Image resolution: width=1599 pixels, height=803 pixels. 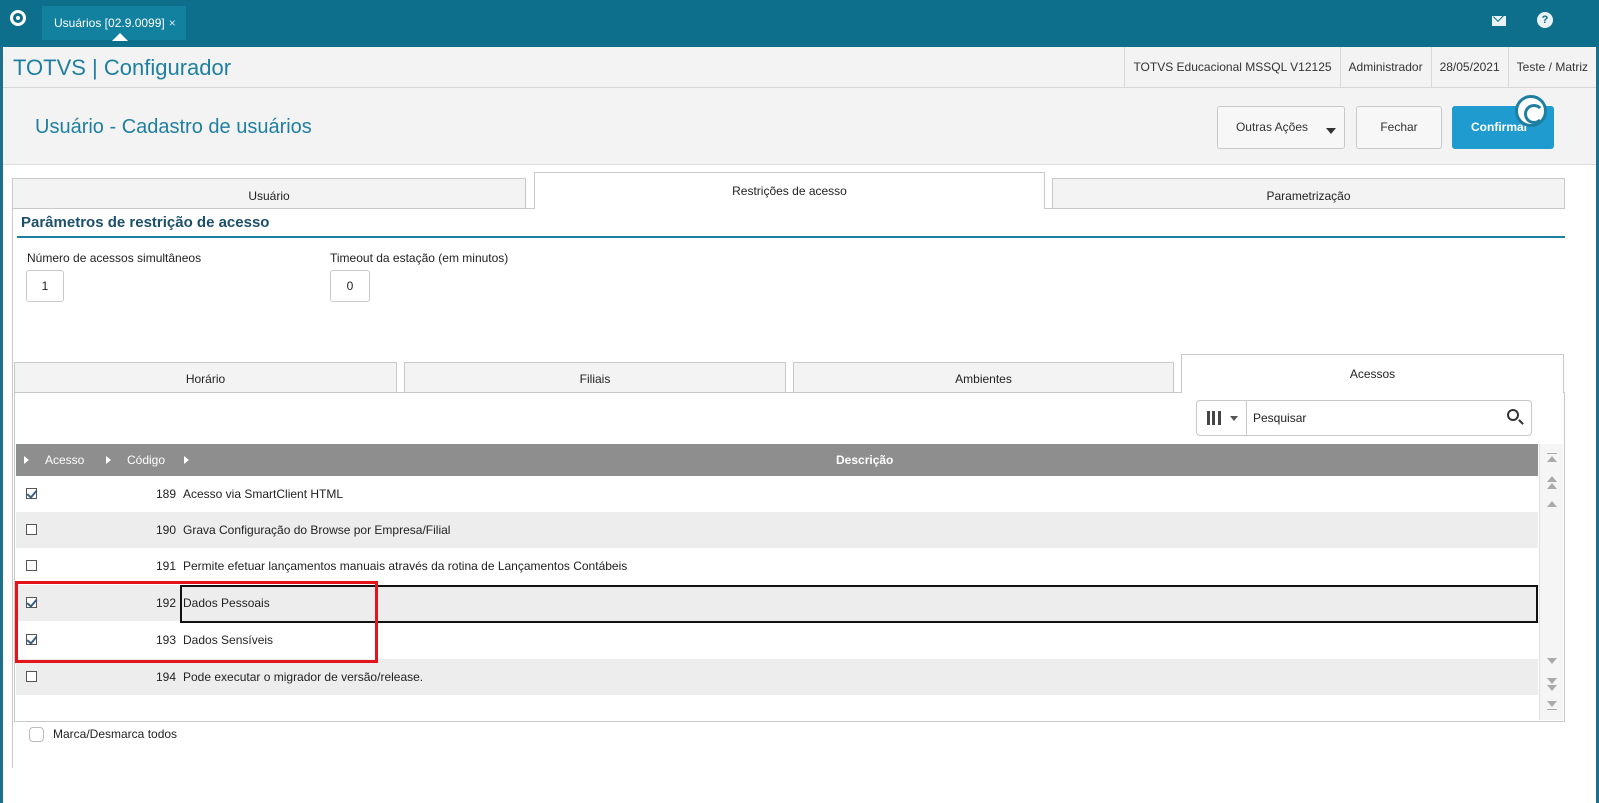 I want to click on column-toggle-button, so click(x=1222, y=418).